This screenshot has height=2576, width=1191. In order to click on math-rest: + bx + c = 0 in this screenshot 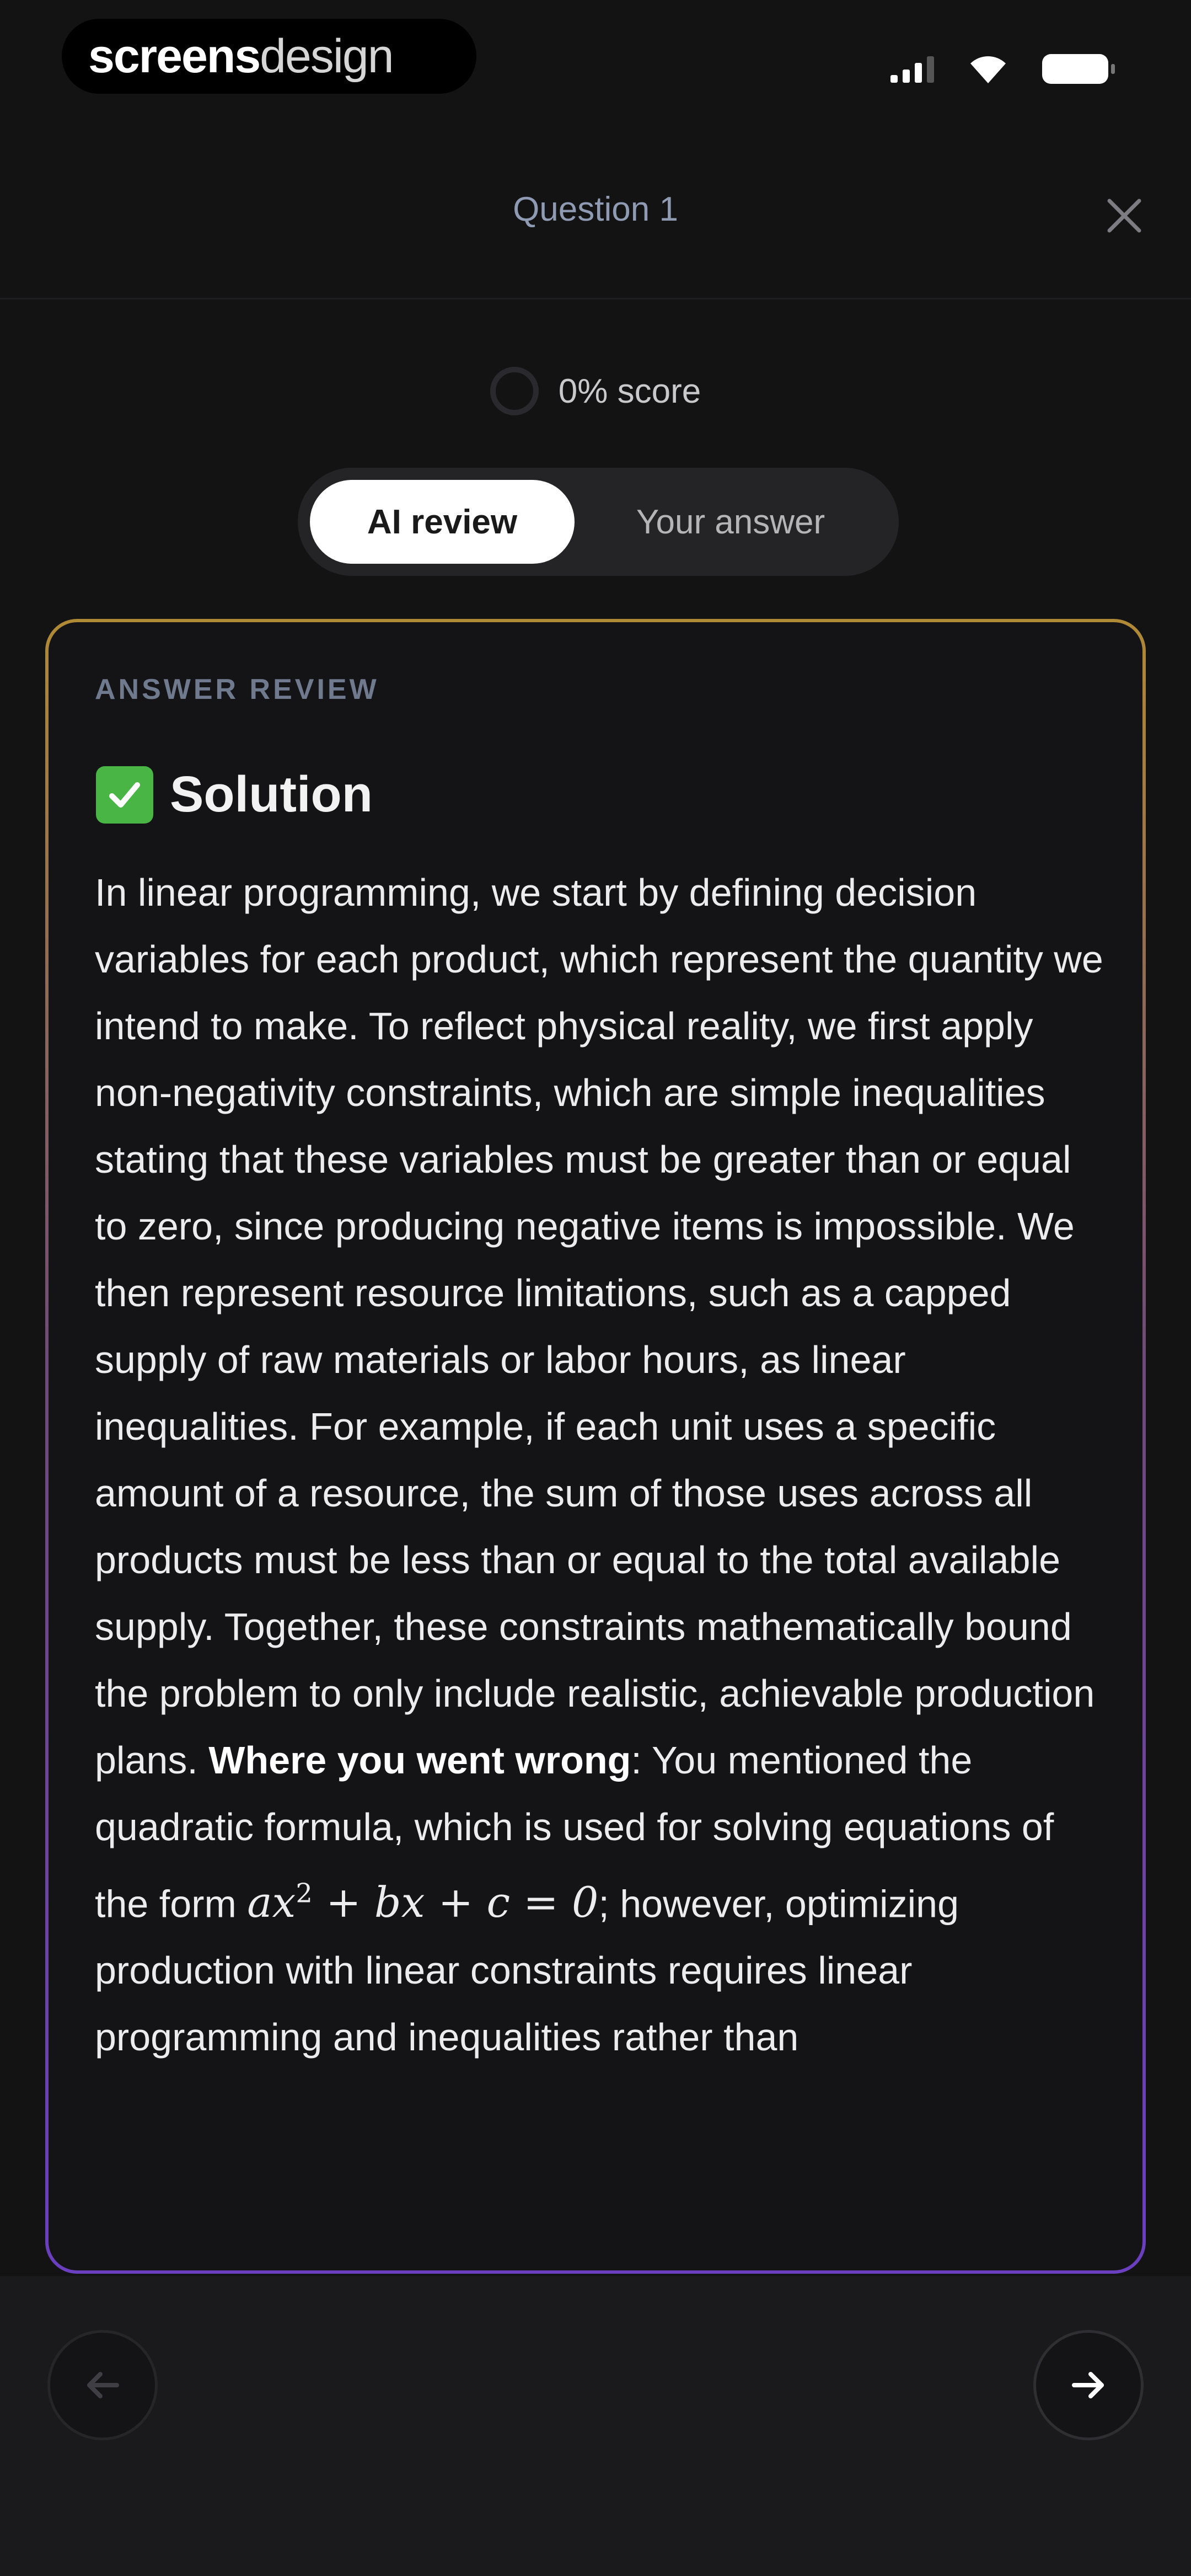, I will do `click(456, 1902)`.